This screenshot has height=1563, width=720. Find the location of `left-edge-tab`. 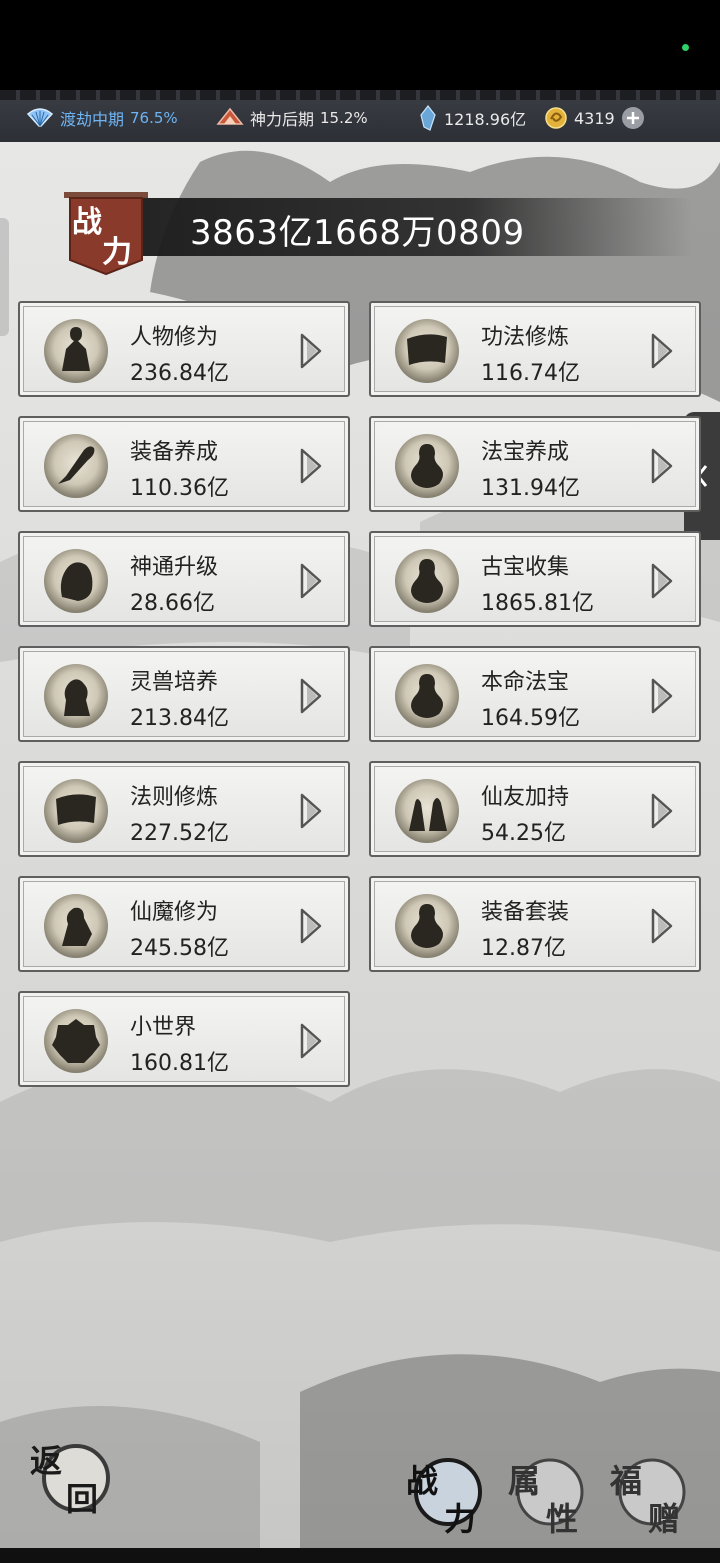

left-edge-tab is located at coordinates (4, 277).